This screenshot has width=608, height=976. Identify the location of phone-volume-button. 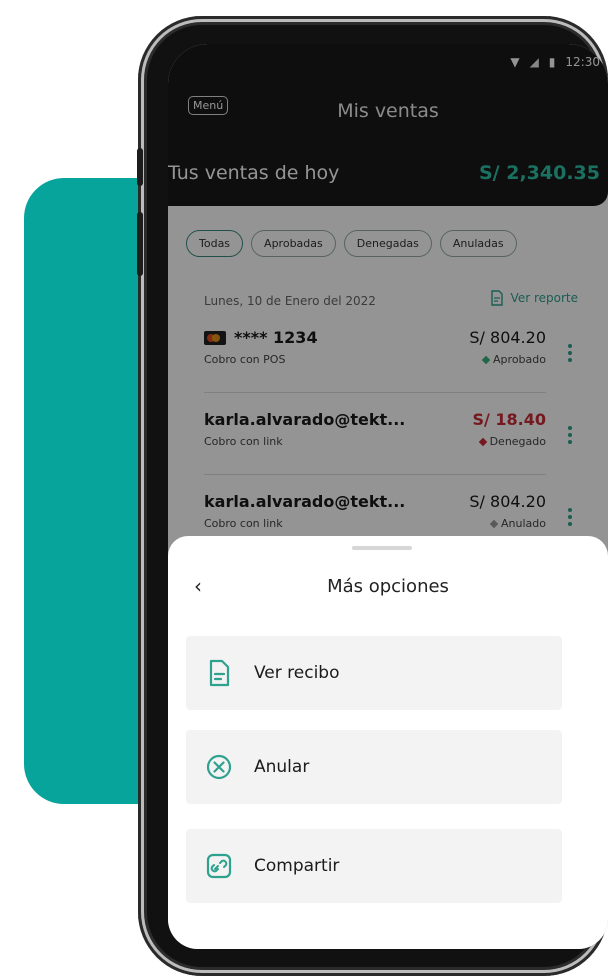
(140, 244).